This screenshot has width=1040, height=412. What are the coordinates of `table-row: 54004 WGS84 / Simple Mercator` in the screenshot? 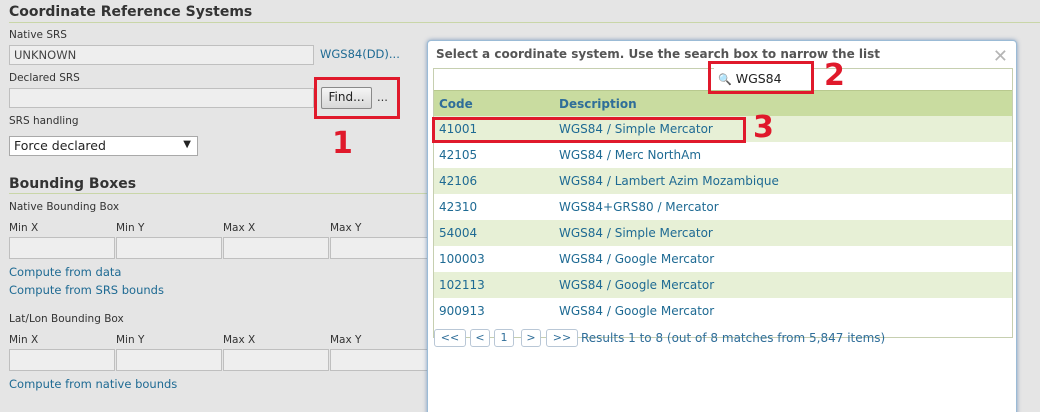 It's located at (723, 233).